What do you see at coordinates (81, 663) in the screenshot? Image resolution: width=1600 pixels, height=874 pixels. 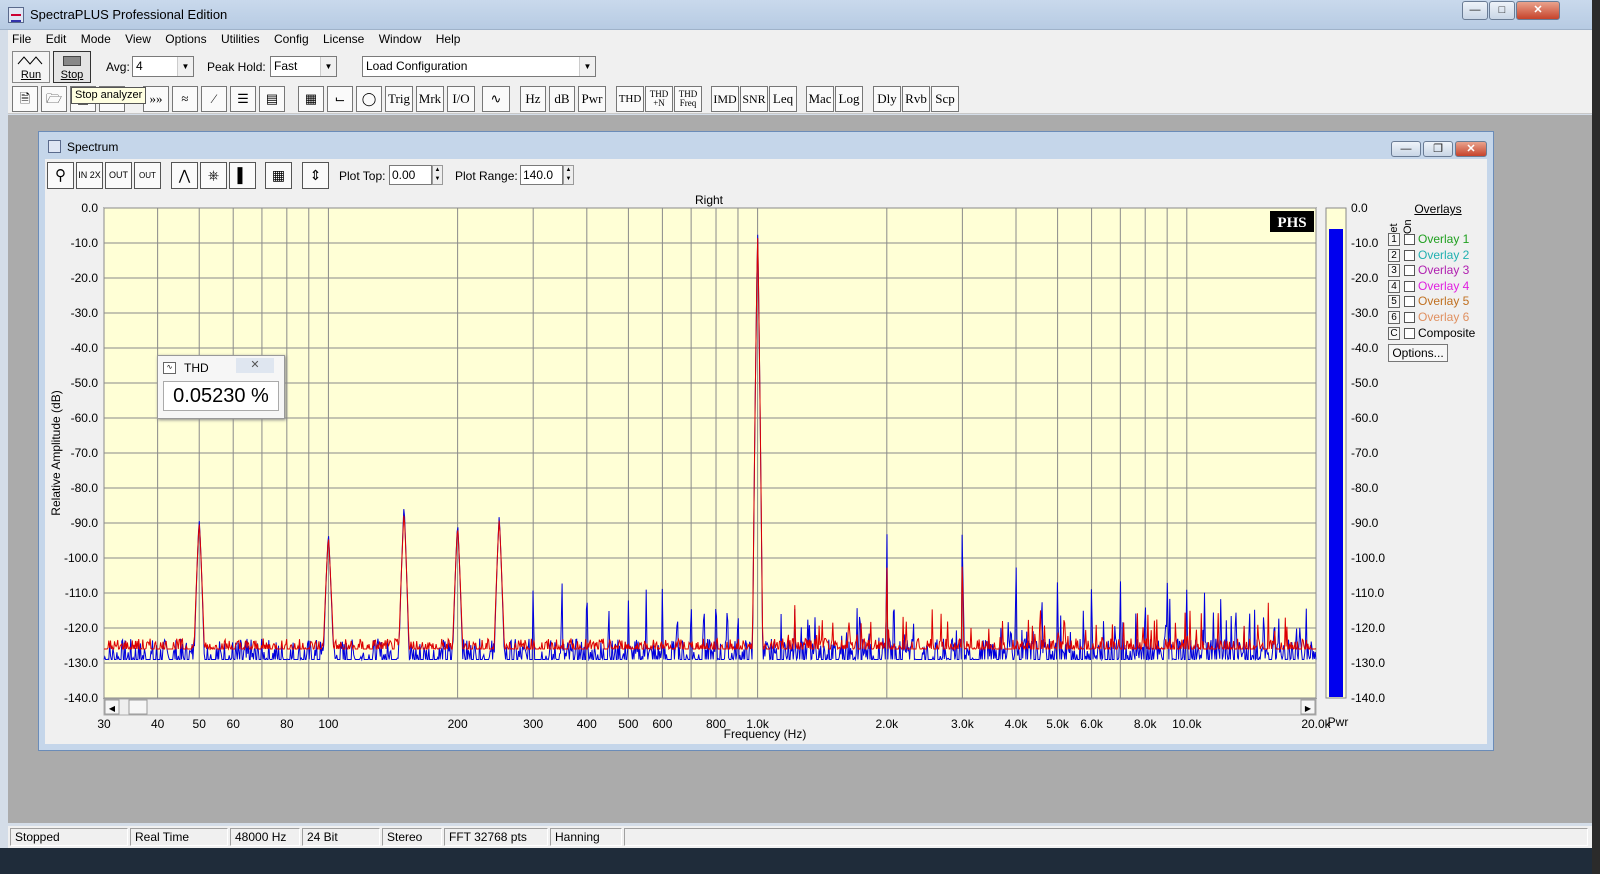 I see `y-tick-label: -130.0` at bounding box center [81, 663].